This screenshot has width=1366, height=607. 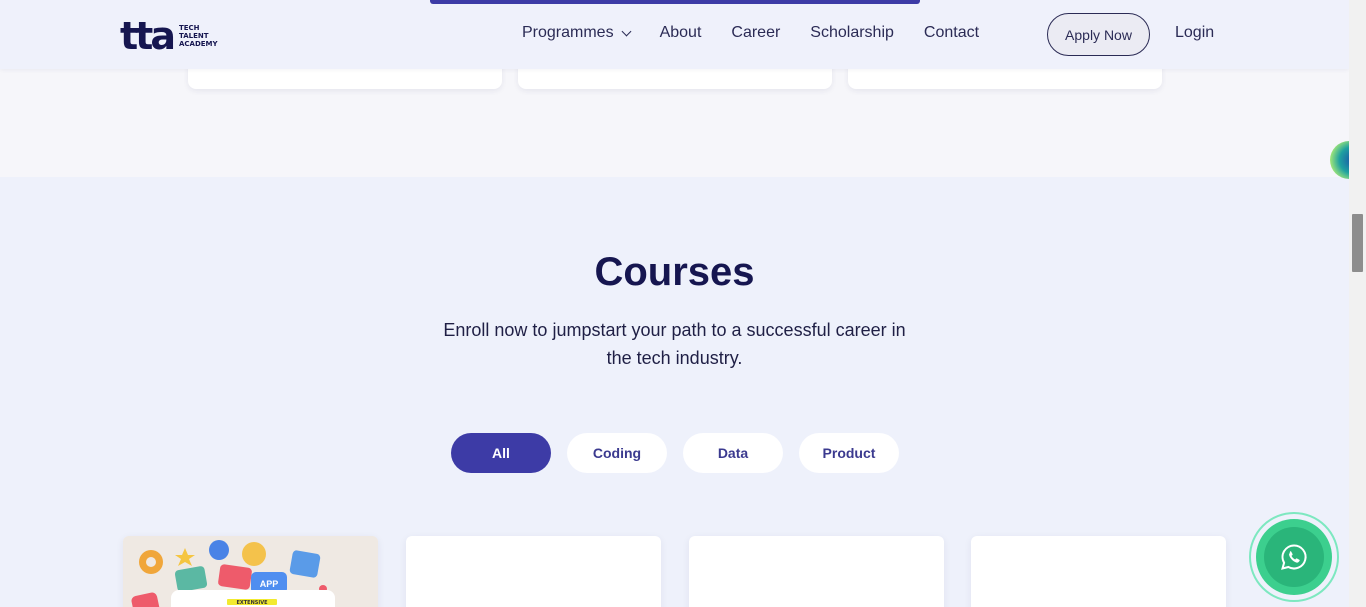 What do you see at coordinates (675, 2) in the screenshot?
I see `scroll-progress-bar` at bounding box center [675, 2].